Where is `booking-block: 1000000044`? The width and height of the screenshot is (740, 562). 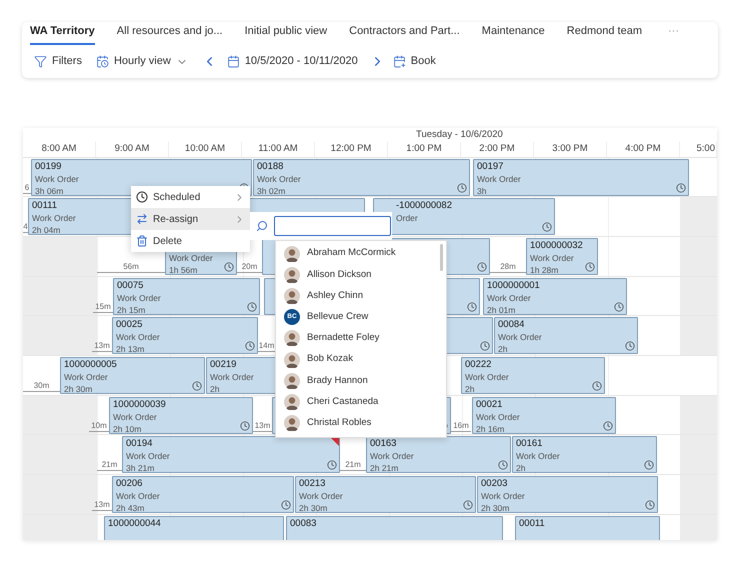 booking-block: 1000000044 is located at coordinates (194, 528).